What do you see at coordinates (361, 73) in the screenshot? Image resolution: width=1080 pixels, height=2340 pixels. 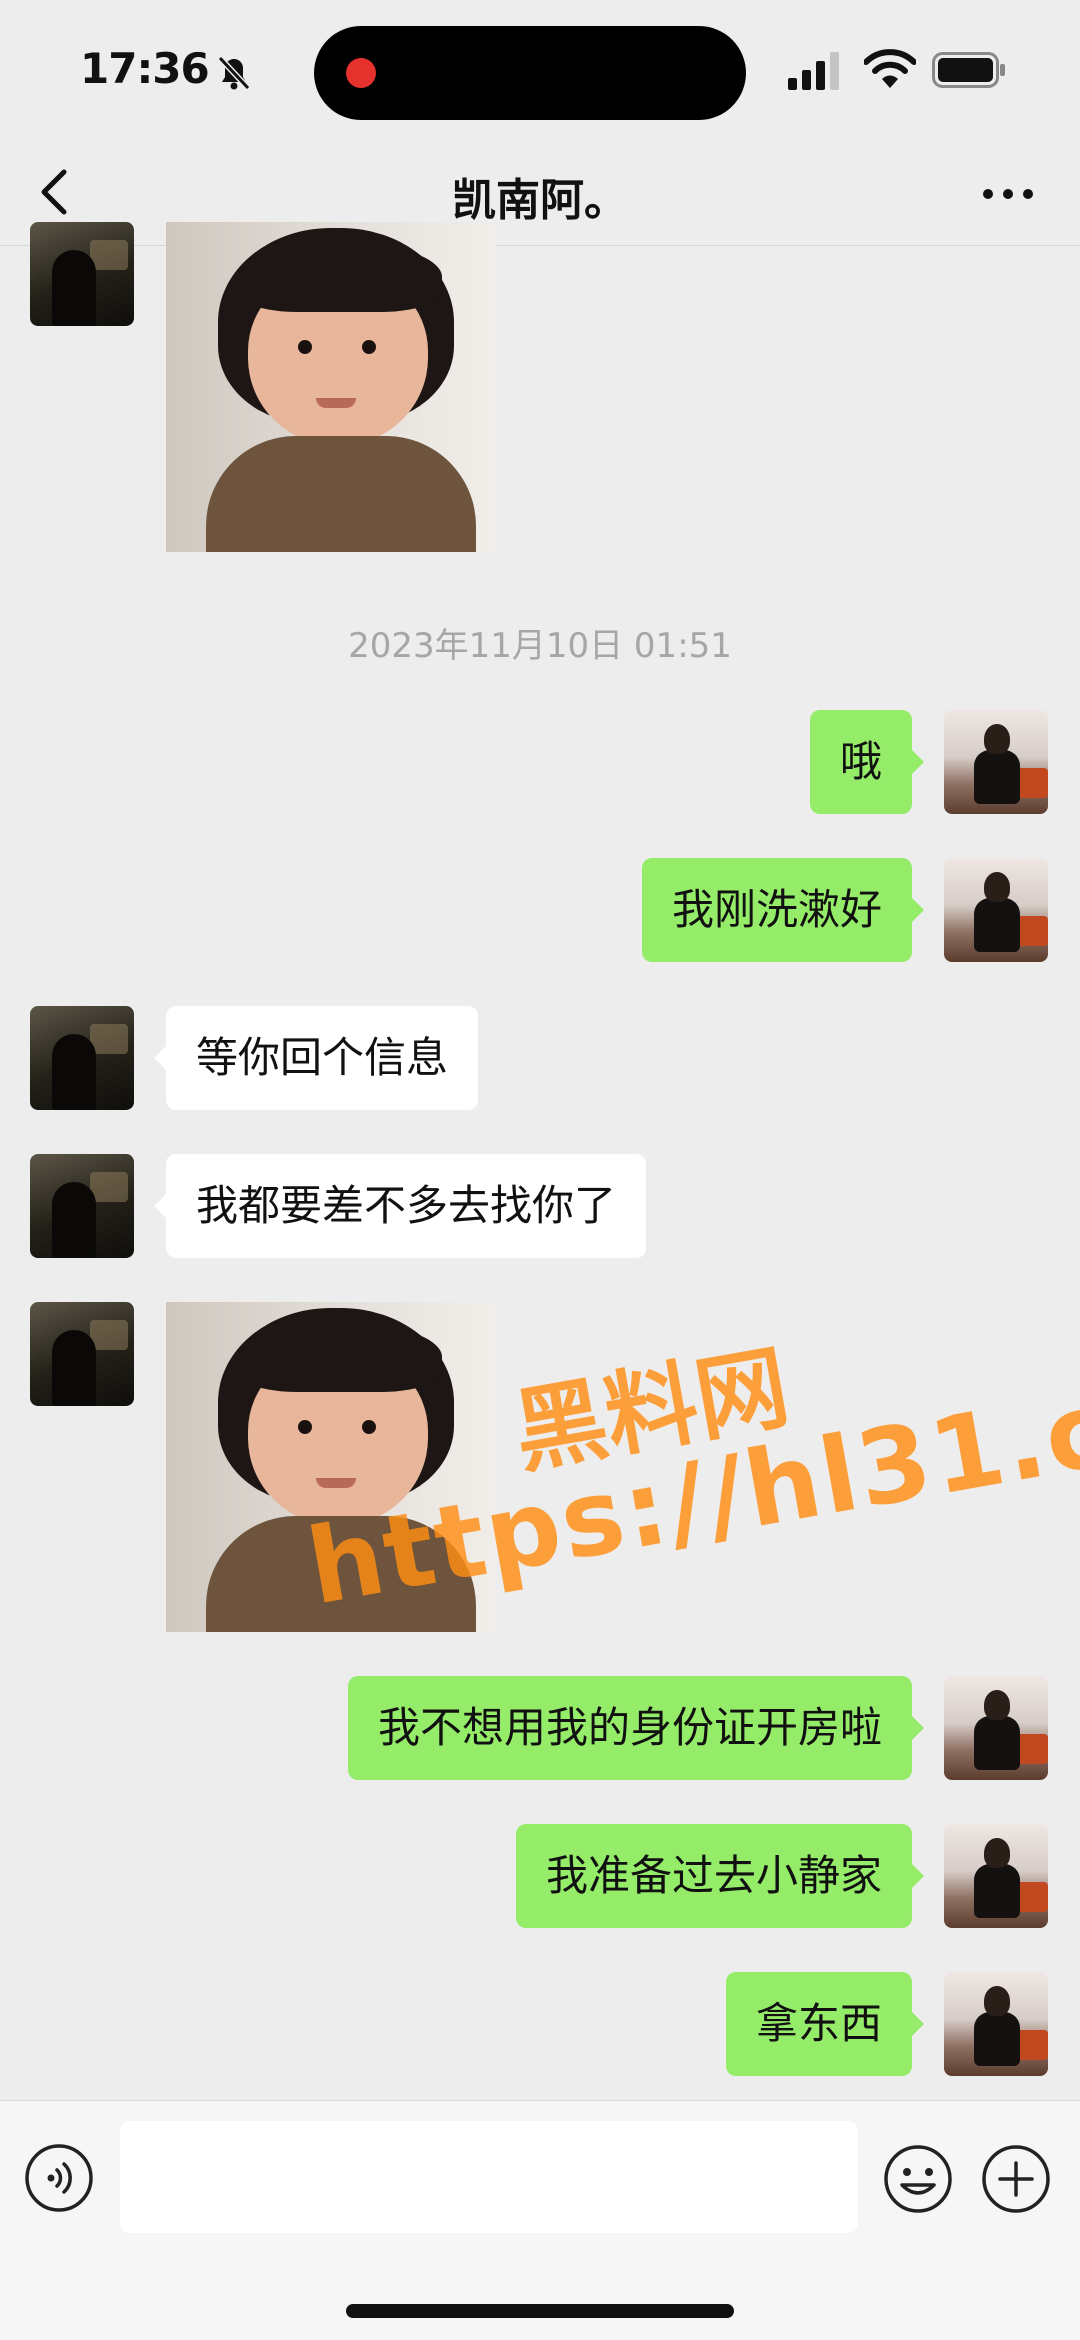 I see `recording-dot-icon` at bounding box center [361, 73].